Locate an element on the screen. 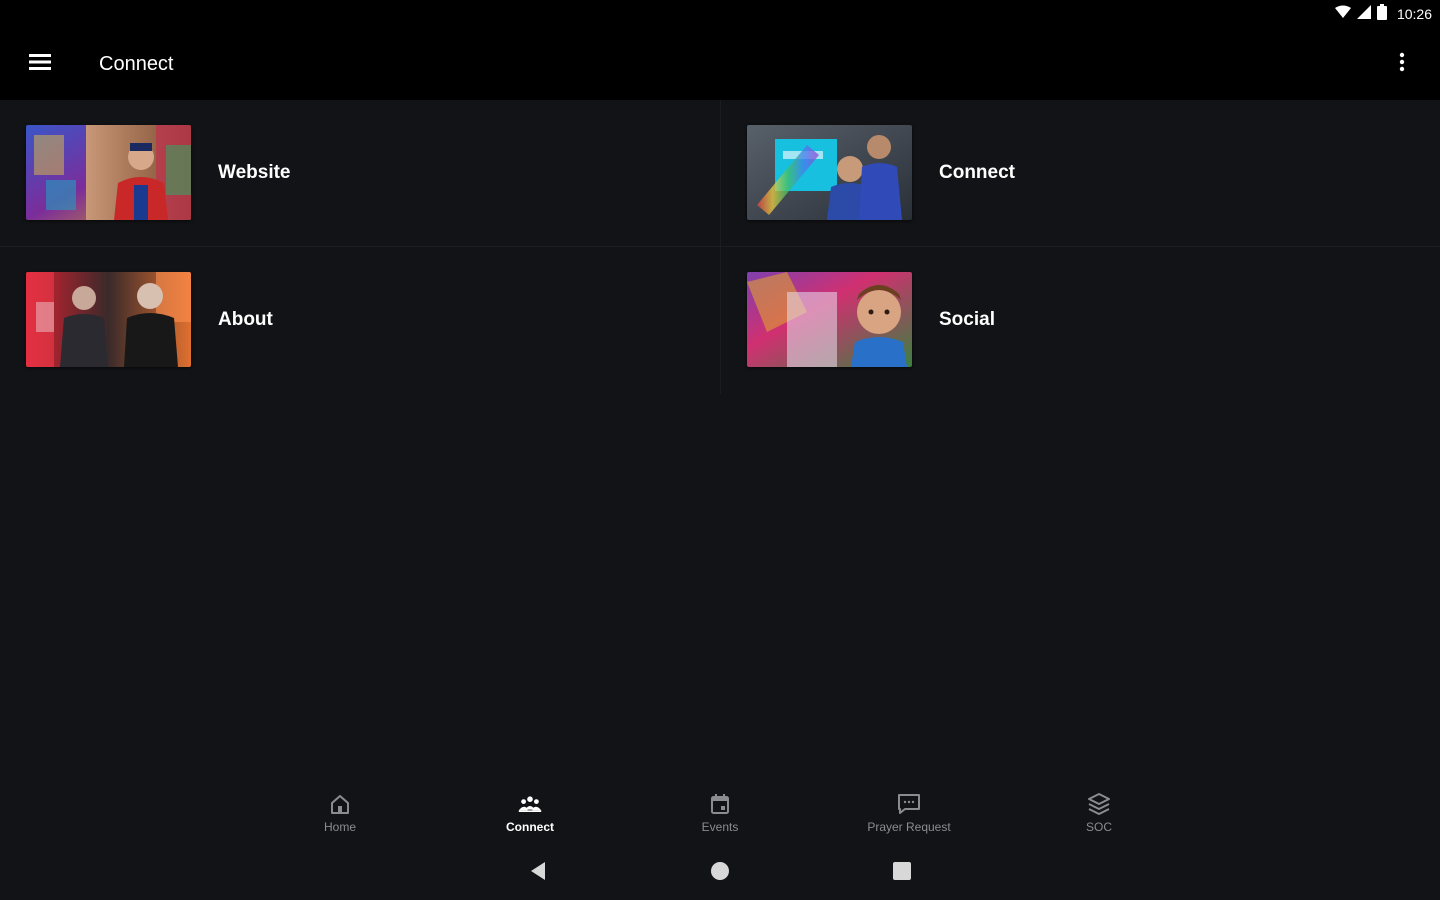 This screenshot has width=1440, height=900. back-icon is located at coordinates (538, 873).